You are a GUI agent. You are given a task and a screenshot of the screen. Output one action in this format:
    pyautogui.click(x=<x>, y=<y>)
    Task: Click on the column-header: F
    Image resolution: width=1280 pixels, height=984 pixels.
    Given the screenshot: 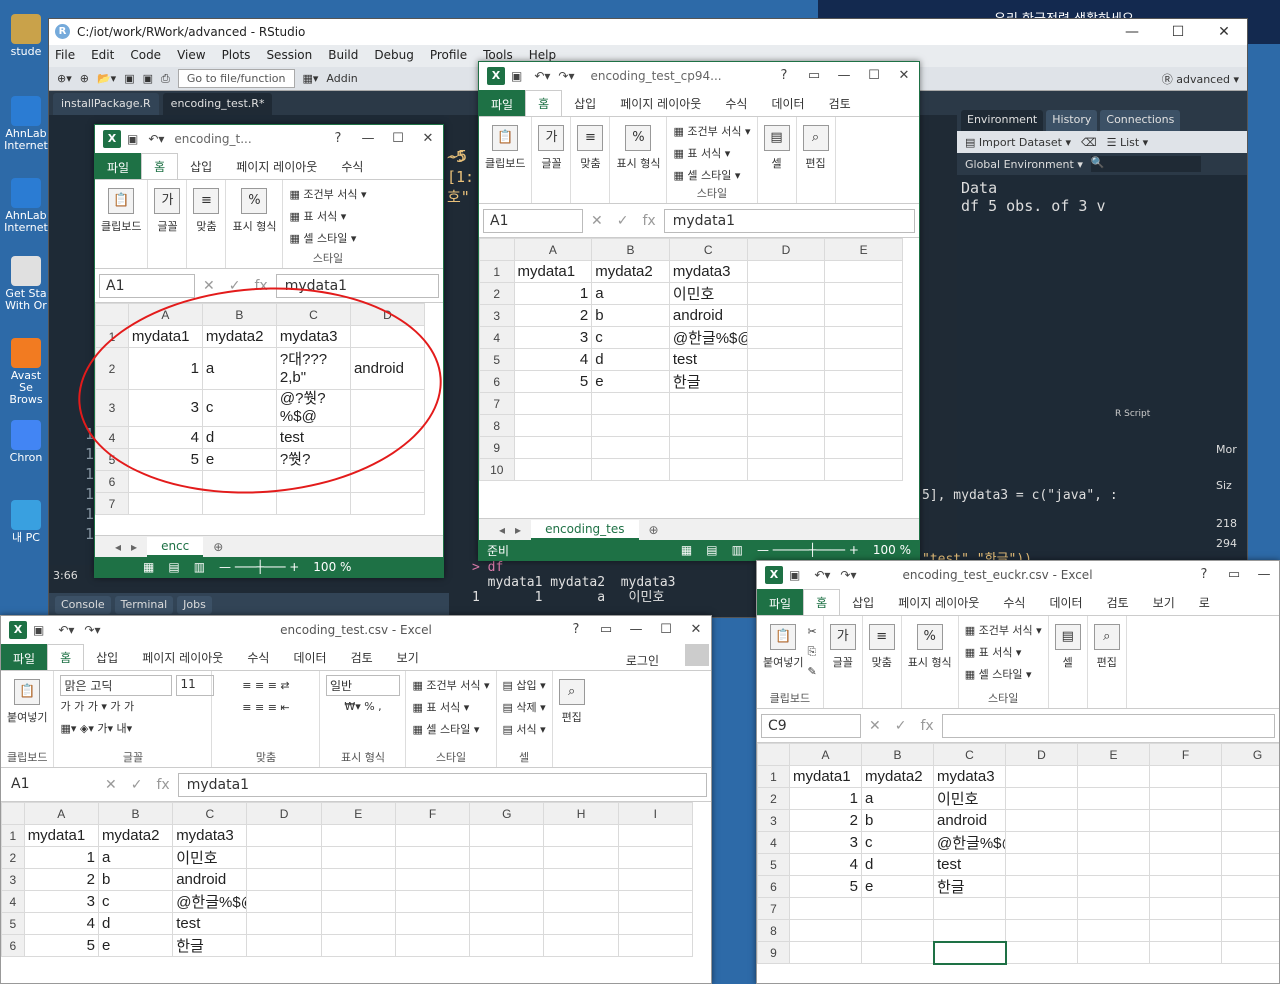 What is the action you would take?
    pyautogui.click(x=432, y=813)
    